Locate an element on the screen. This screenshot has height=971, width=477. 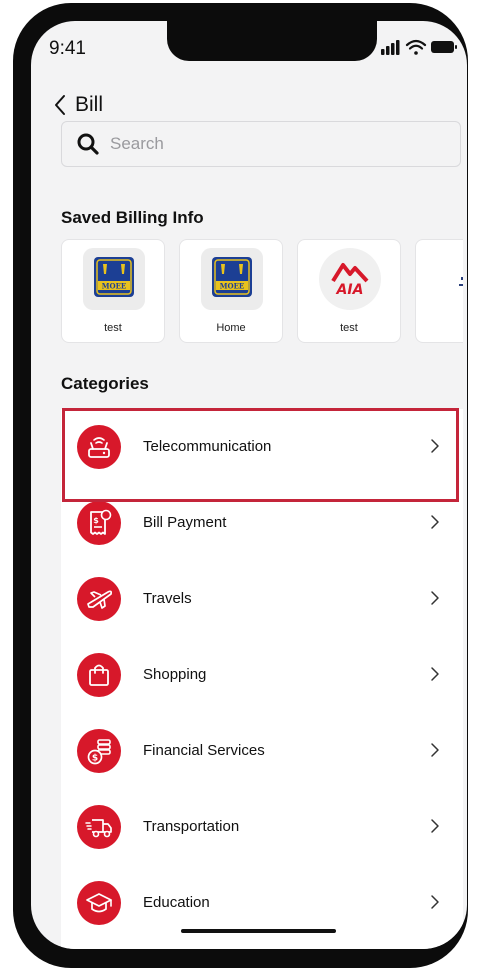
saved-billing-title: Saved Billing Info is located at coordinates (132, 217).